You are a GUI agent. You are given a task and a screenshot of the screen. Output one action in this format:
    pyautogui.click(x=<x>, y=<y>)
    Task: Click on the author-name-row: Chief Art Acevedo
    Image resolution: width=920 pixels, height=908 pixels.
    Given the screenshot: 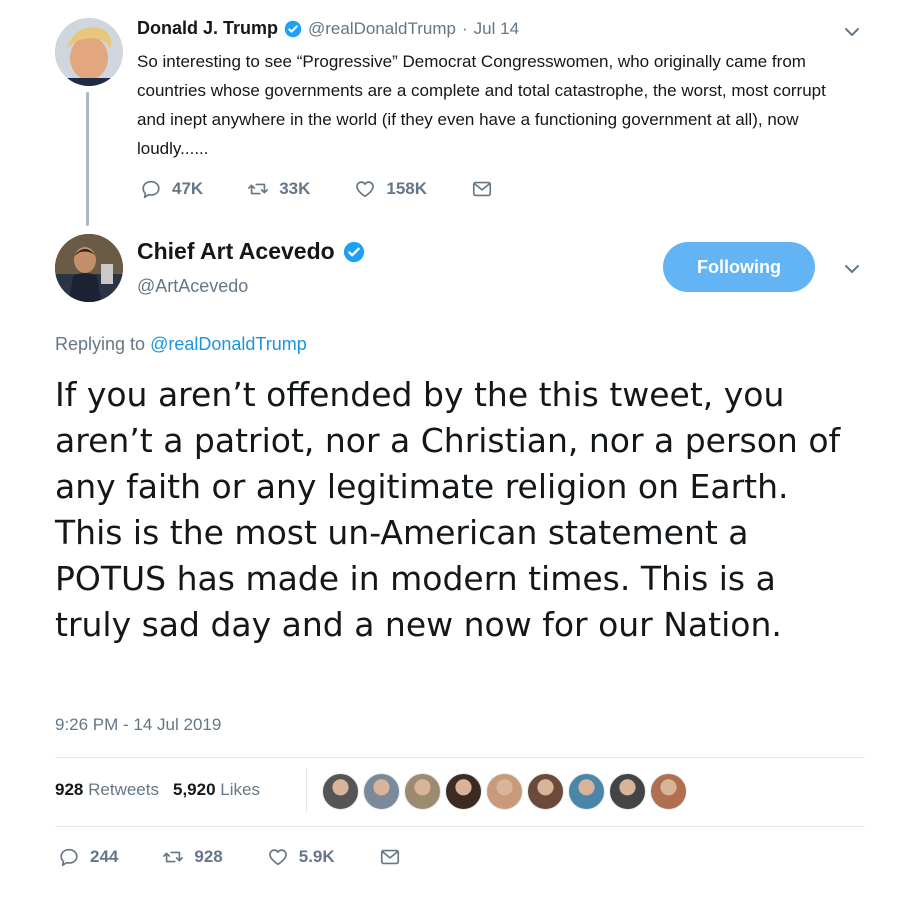 What is the action you would take?
    pyautogui.click(x=251, y=251)
    